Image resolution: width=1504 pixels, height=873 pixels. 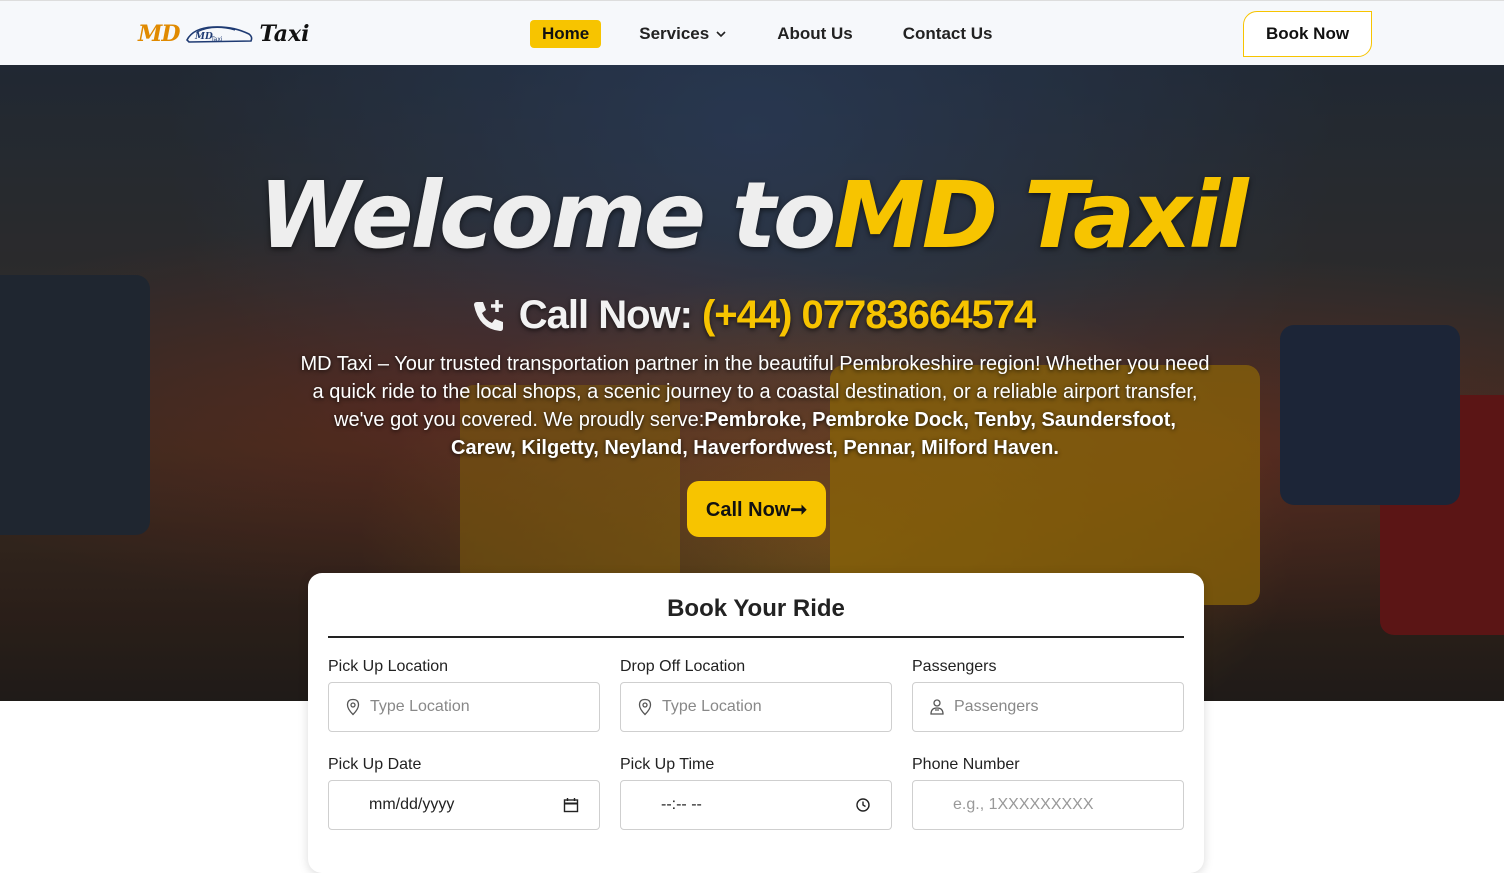 What do you see at coordinates (954, 666) in the screenshot?
I see `passengers-label: Passengers` at bounding box center [954, 666].